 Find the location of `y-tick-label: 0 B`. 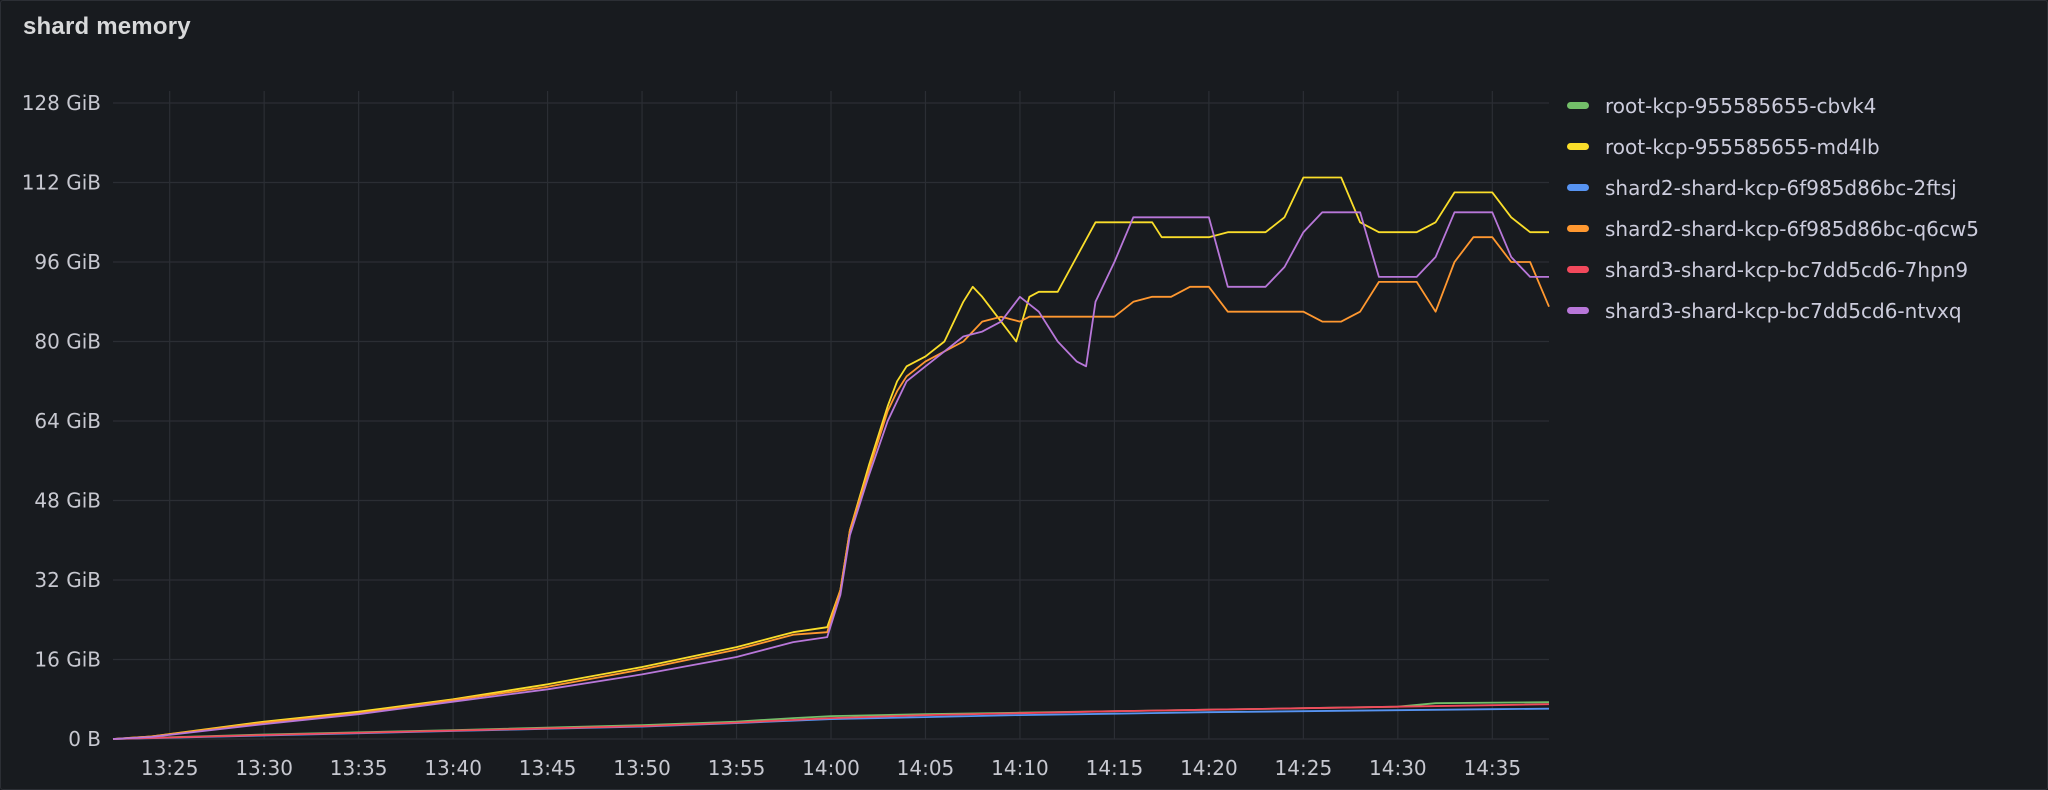

y-tick-label: 0 B is located at coordinates (84, 739).